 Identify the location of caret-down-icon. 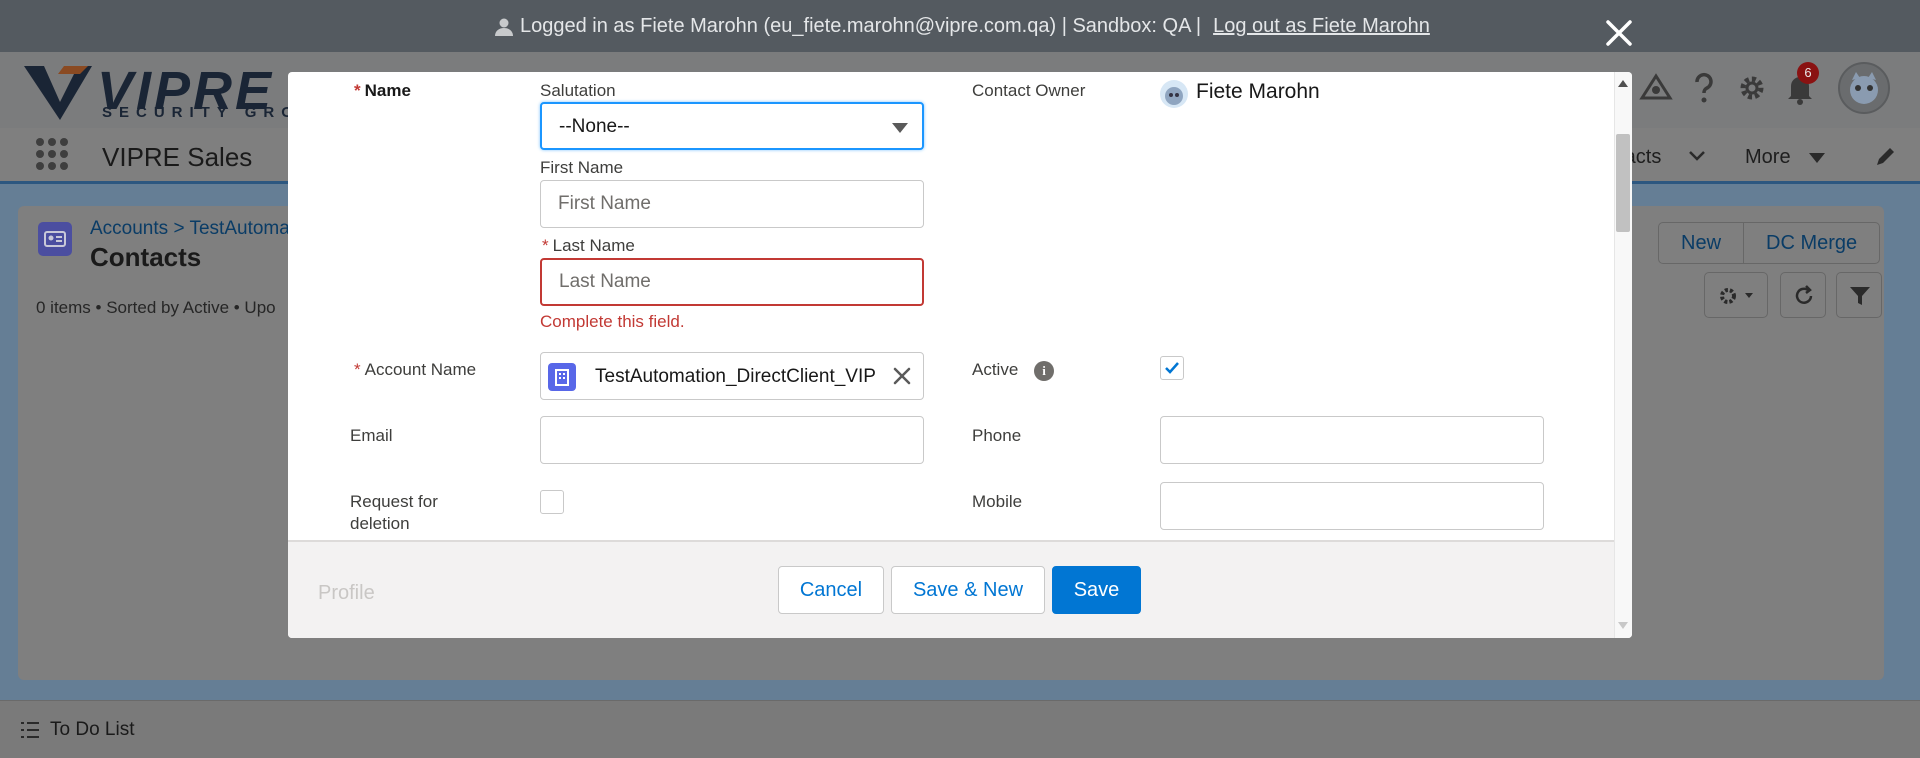
(1817, 158).